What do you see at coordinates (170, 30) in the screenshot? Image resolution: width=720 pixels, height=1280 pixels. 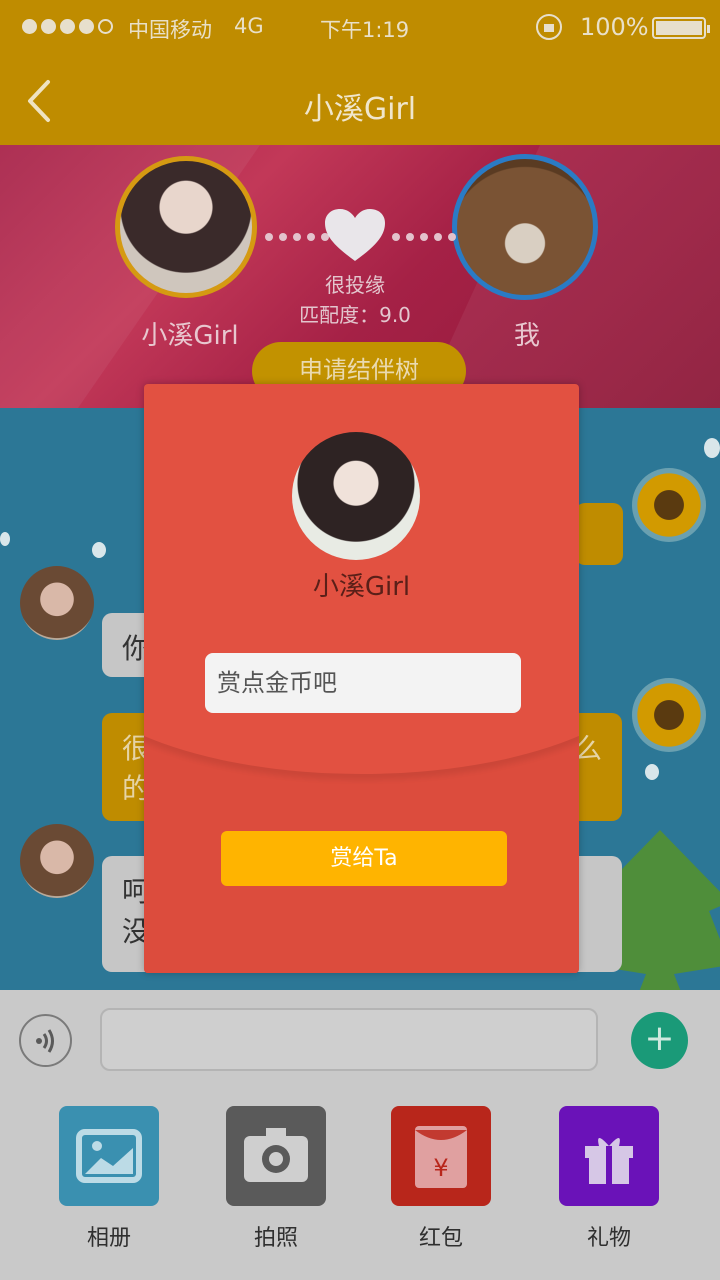 I see `carrier-name: 中国移动` at bounding box center [170, 30].